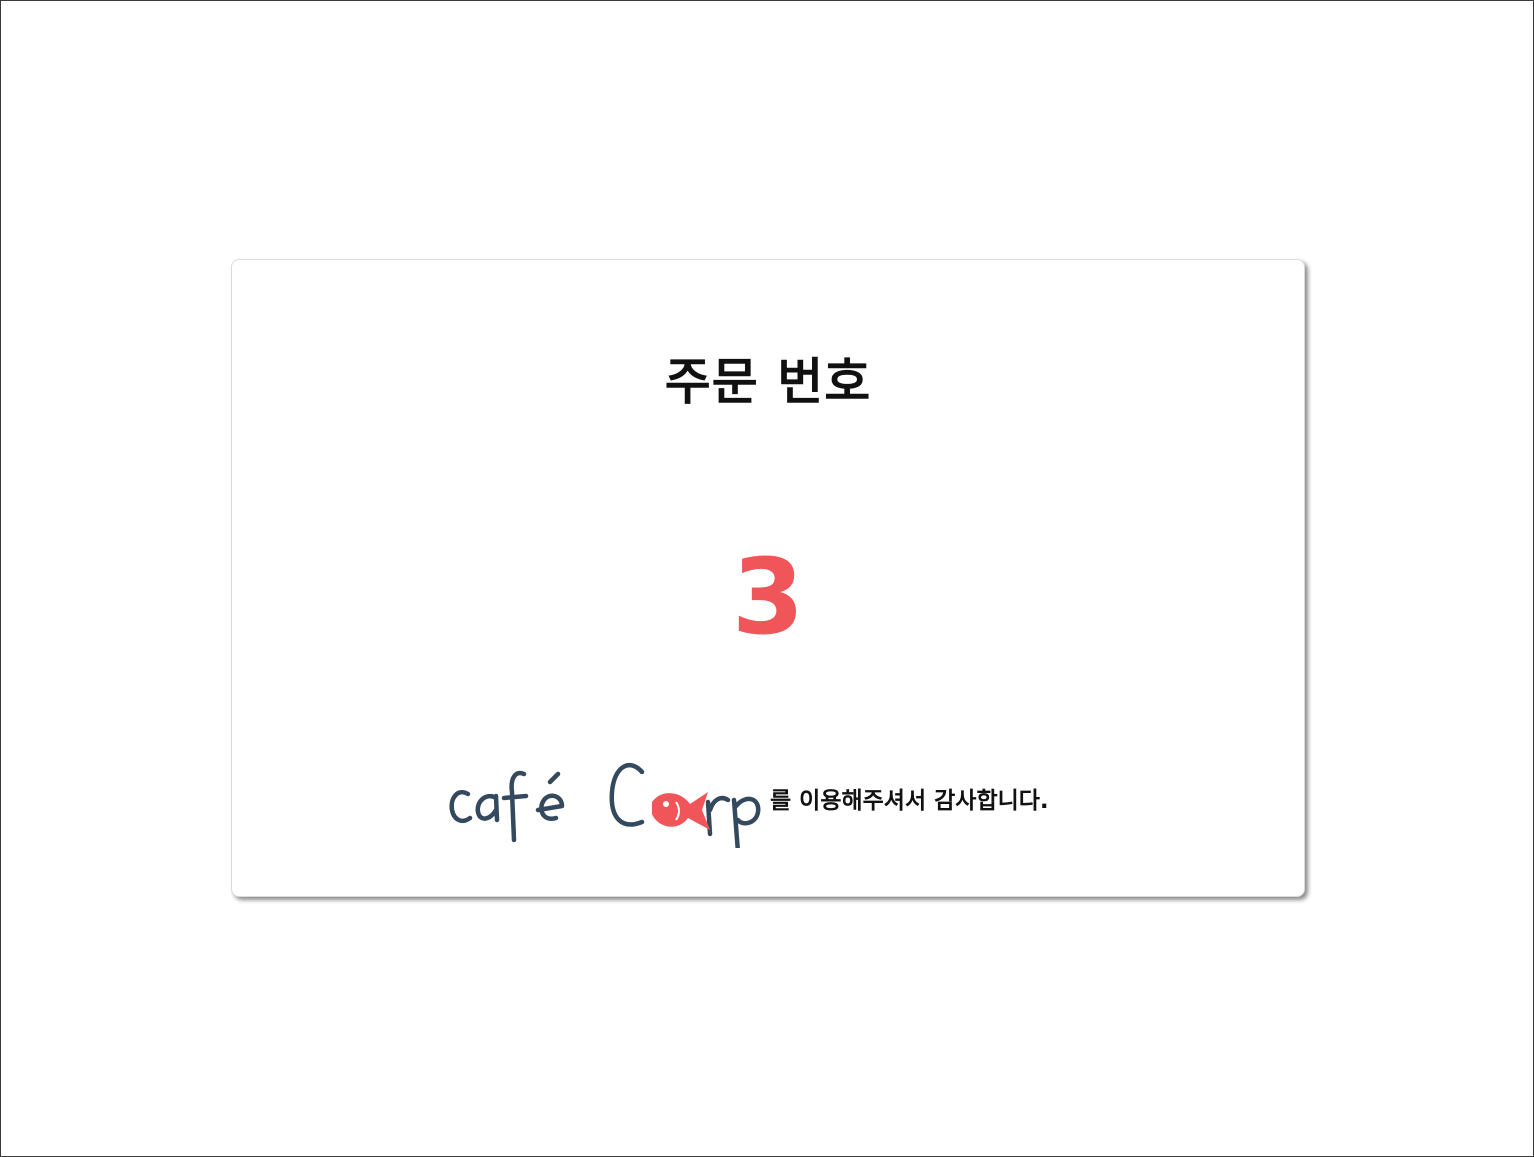 The width and height of the screenshot is (1534, 1157). I want to click on order-number-title: 주문 번호, so click(768, 382).